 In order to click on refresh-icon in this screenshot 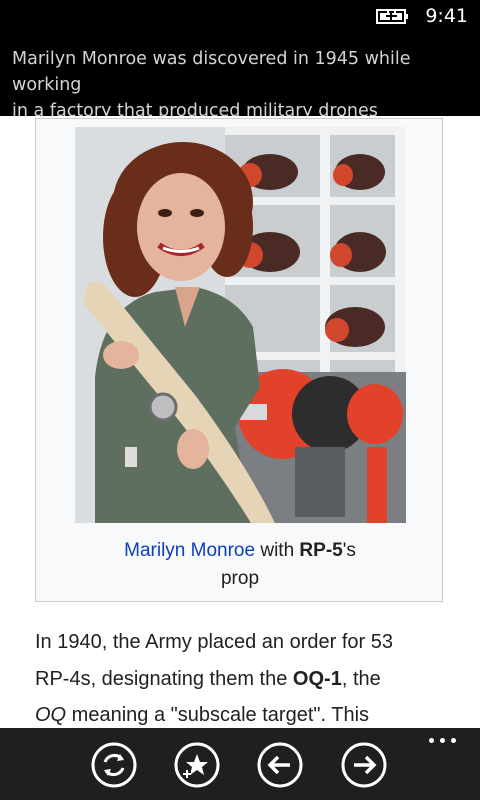, I will do `click(114, 765)`.